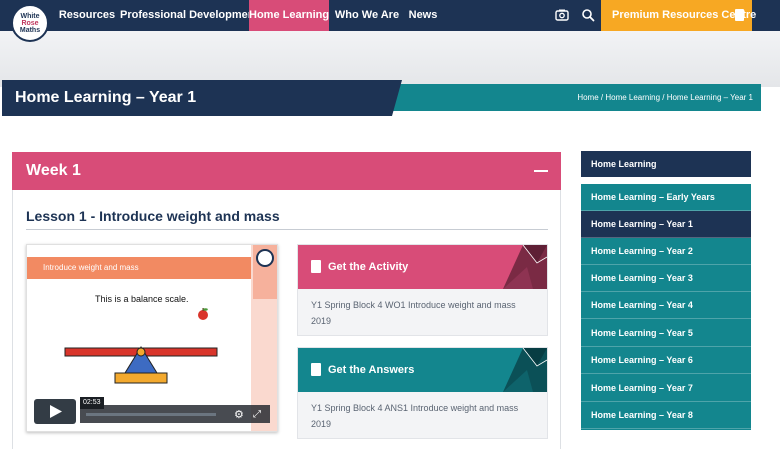  What do you see at coordinates (368, 267) in the screenshot?
I see `get-activity-label: Get the Activity` at bounding box center [368, 267].